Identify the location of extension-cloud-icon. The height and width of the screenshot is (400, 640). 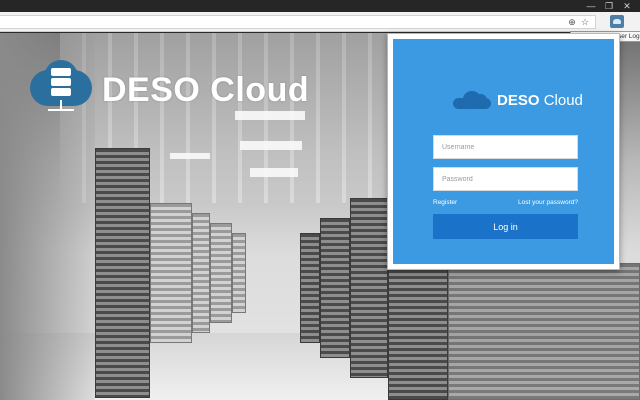
(617, 21).